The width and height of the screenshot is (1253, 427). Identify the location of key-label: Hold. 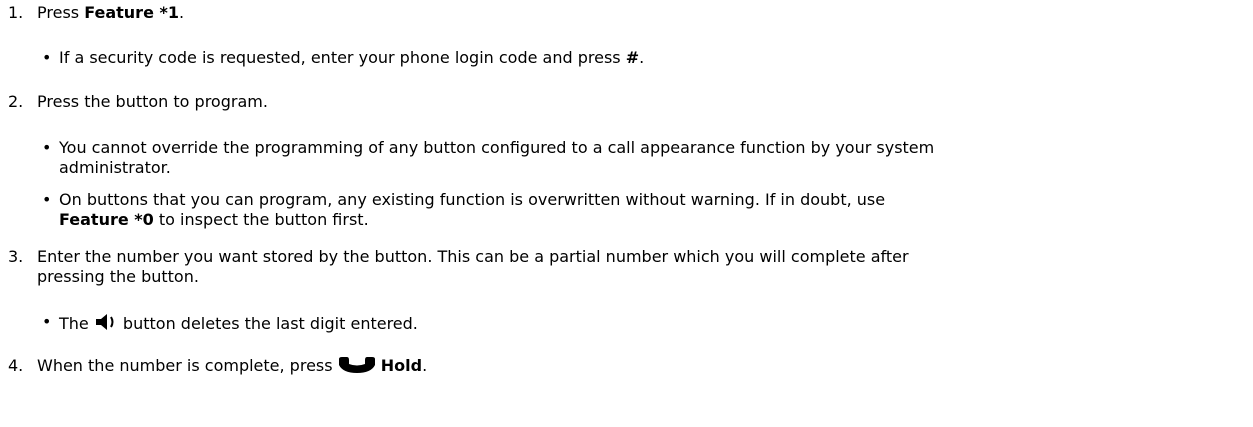
(401, 365).